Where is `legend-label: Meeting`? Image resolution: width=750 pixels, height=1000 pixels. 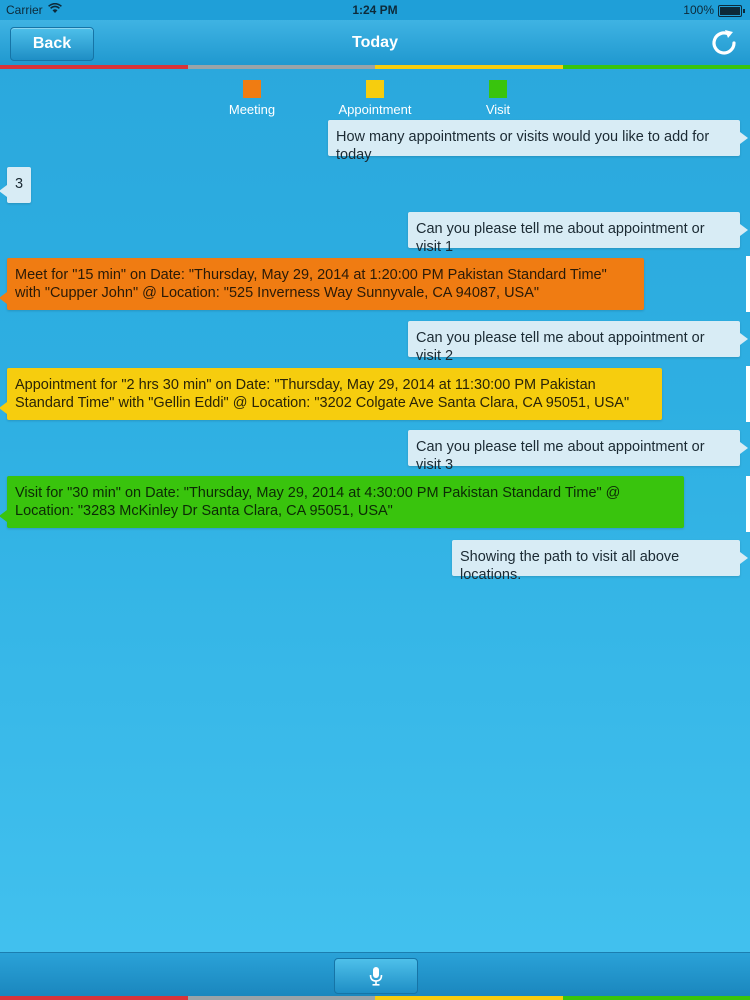
legend-label: Meeting is located at coordinates (252, 109).